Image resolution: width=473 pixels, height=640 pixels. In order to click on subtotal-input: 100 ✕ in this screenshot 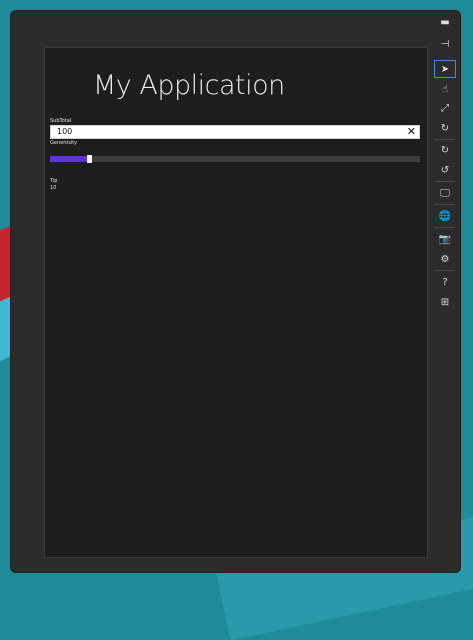, I will do `click(235, 132)`.